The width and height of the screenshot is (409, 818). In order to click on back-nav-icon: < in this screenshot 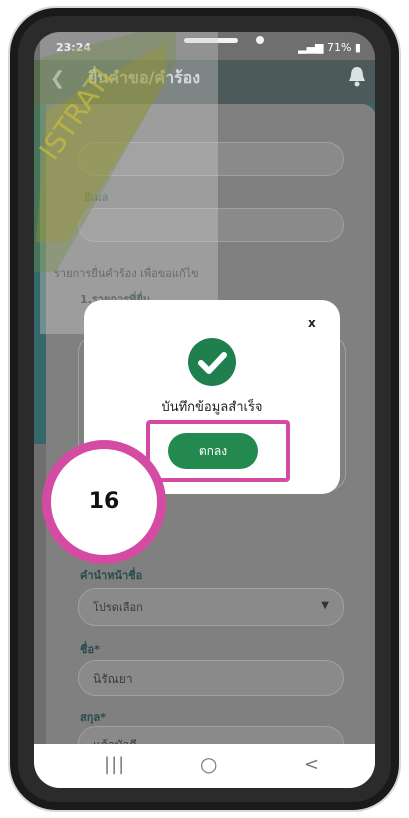, I will do `click(311, 764)`.